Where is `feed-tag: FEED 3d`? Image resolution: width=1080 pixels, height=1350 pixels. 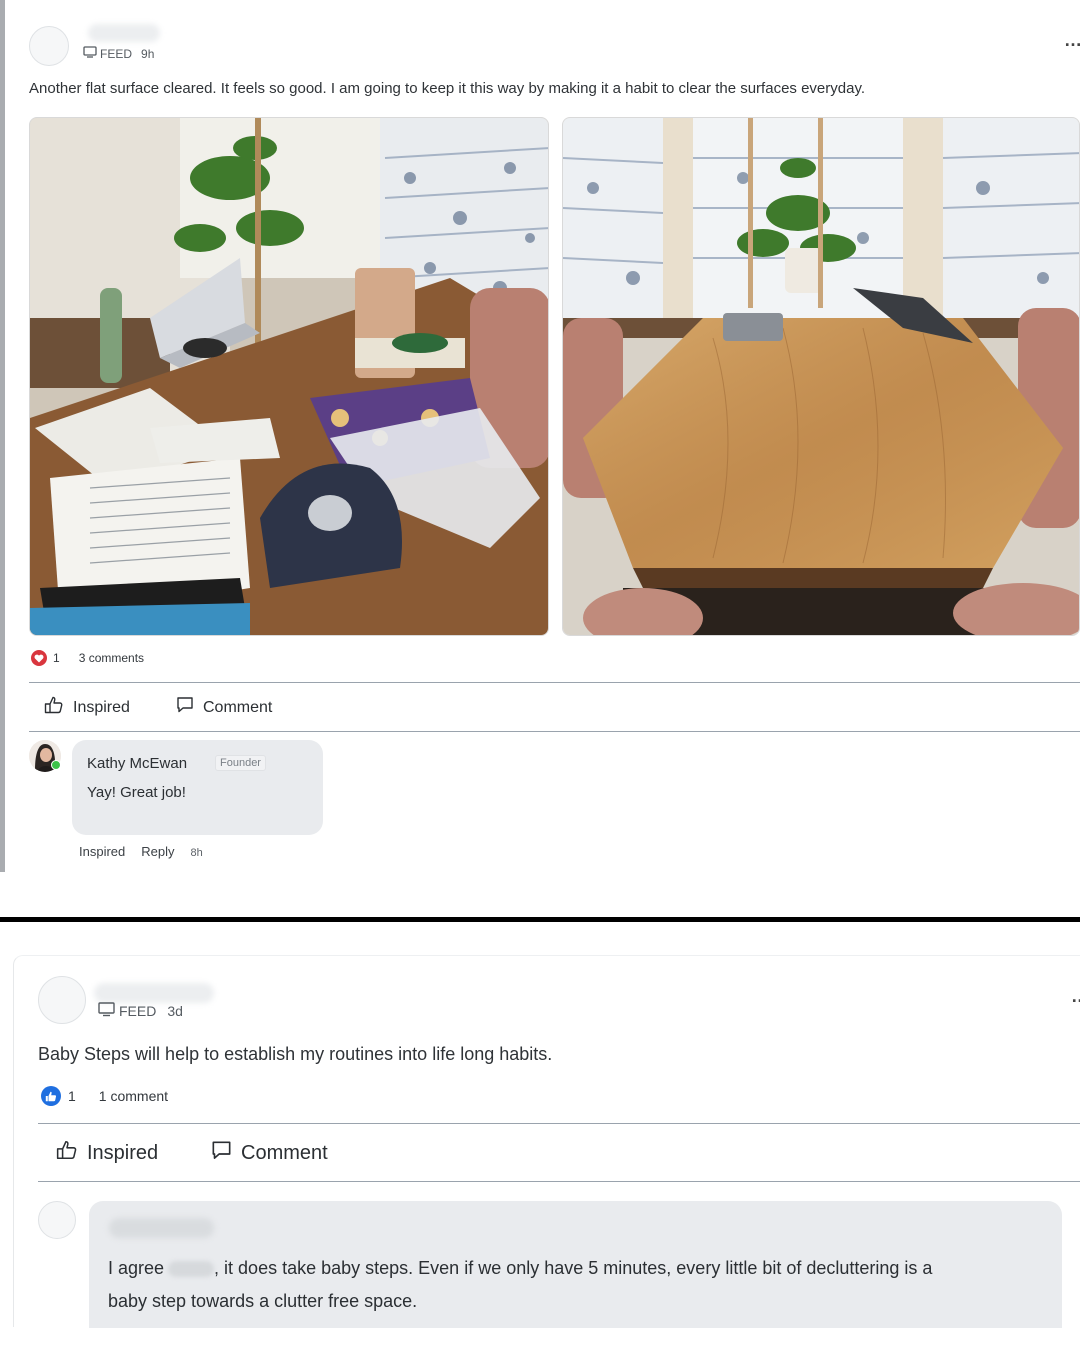 feed-tag: FEED 3d is located at coordinates (140, 1011).